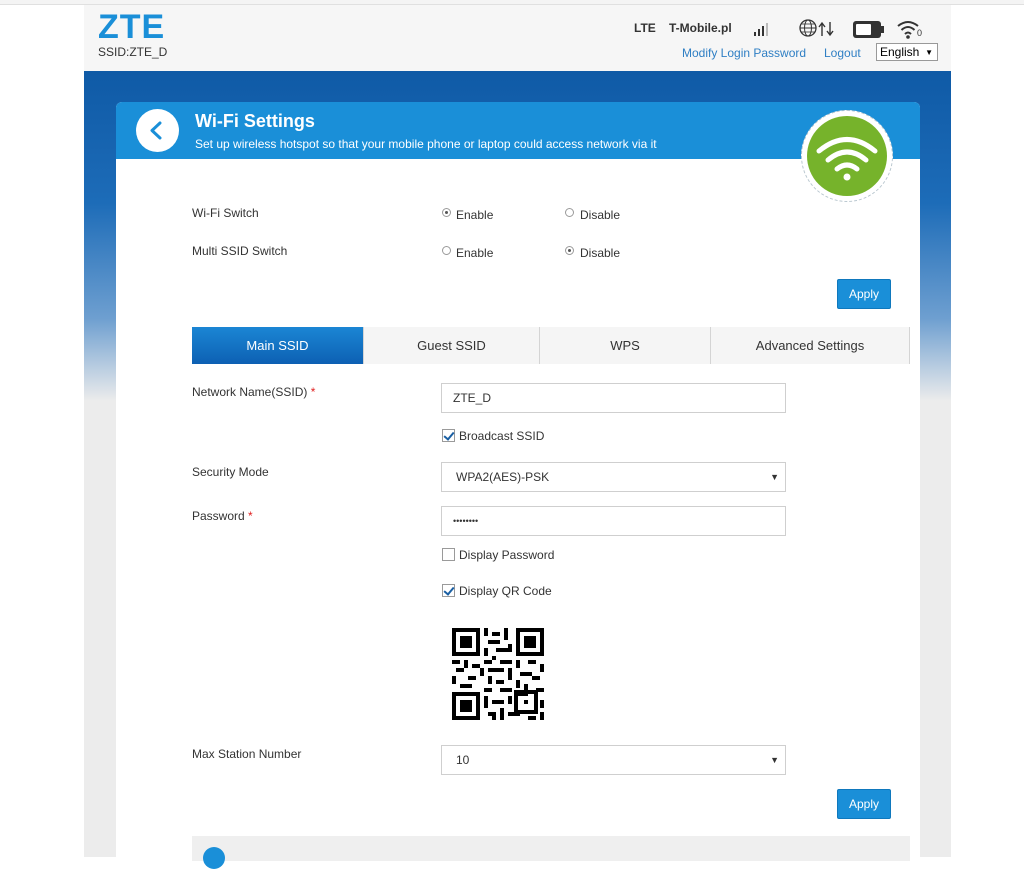 The image size is (1024, 869). I want to click on max-station-label: Max Station Number, so click(247, 754).